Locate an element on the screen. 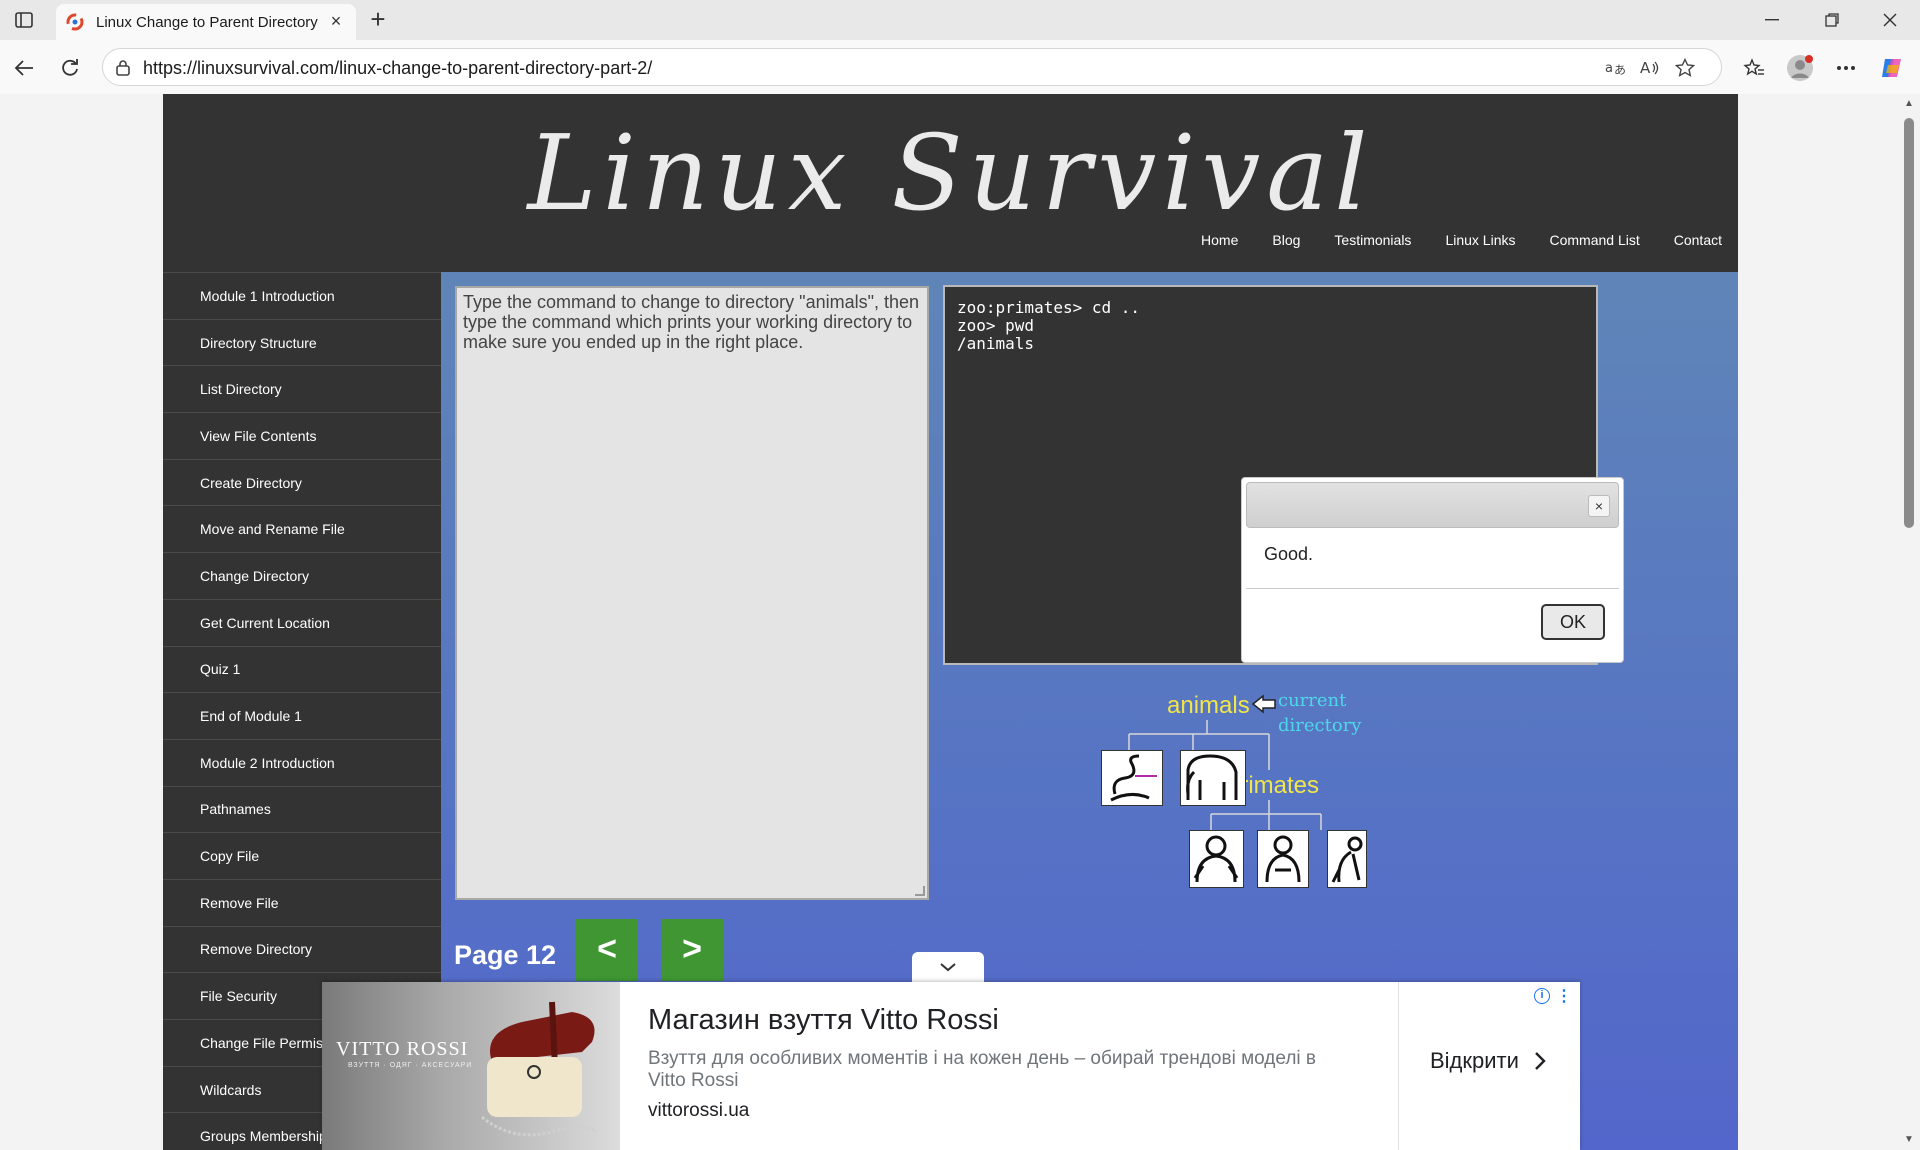  sidebar-item-list-directory: List Directory is located at coordinates (302, 388).